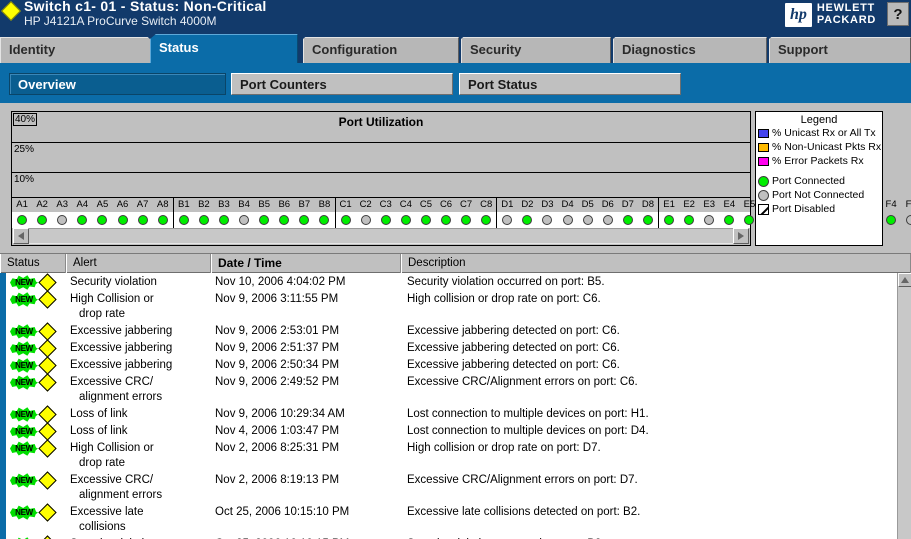  Describe the element at coordinates (244, 220) in the screenshot. I see `port-cell-B4` at that location.